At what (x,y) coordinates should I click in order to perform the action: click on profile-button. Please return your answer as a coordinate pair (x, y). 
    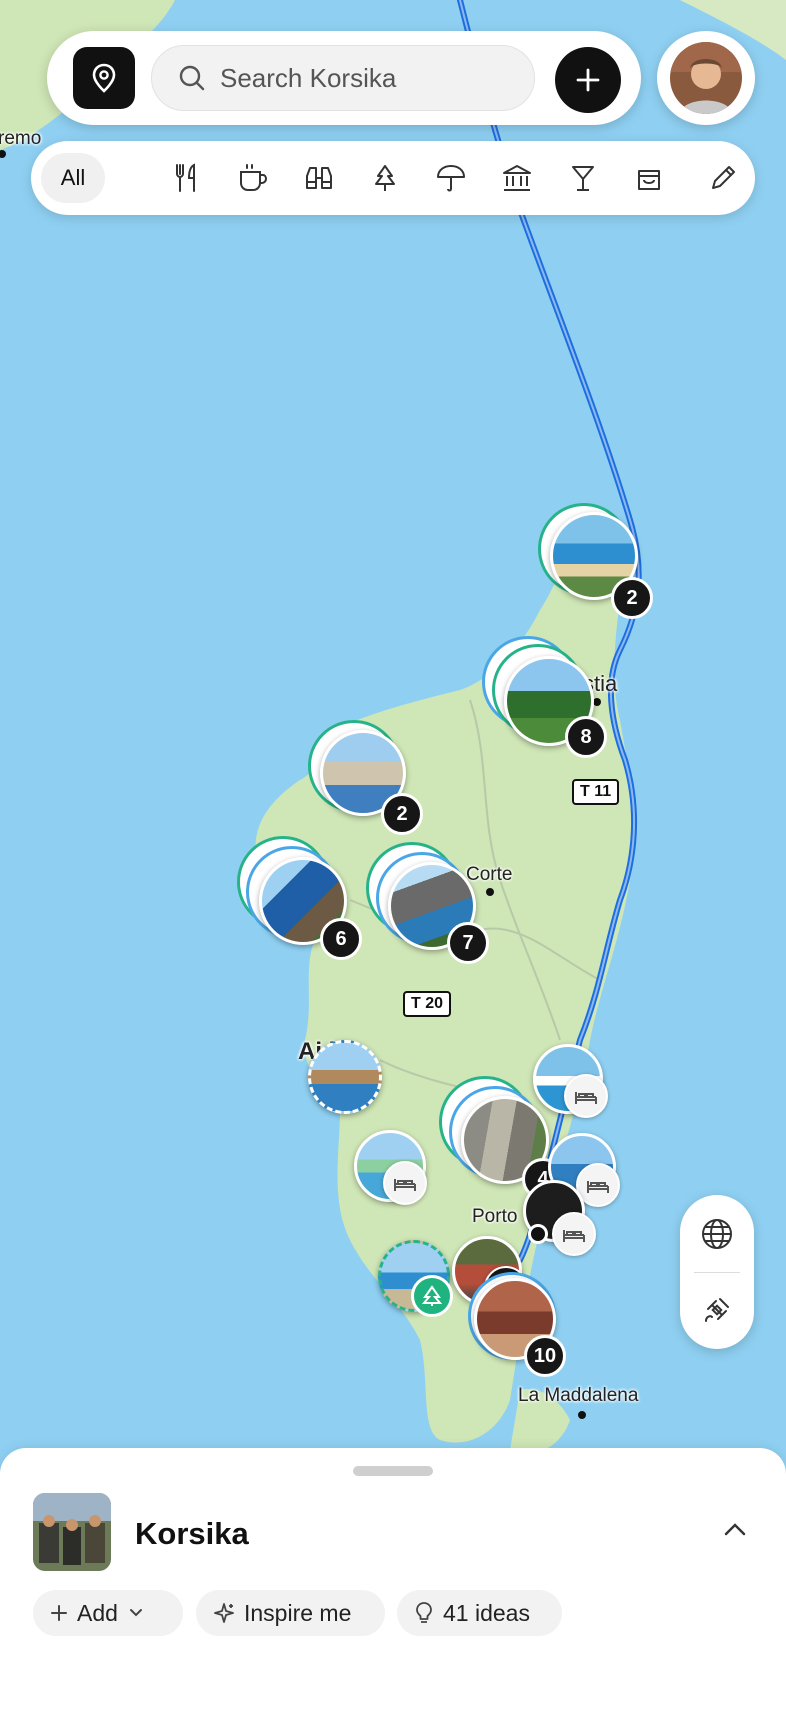
    Looking at the image, I should click on (706, 78).